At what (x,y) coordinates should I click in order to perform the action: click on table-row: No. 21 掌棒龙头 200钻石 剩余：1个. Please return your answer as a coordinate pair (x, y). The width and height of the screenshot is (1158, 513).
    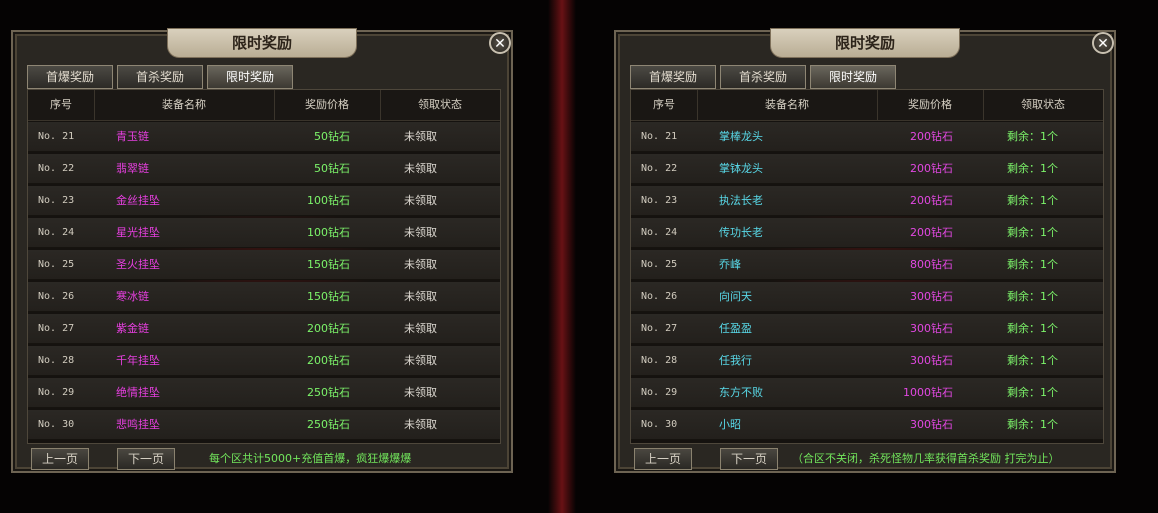
    Looking at the image, I should click on (867, 137).